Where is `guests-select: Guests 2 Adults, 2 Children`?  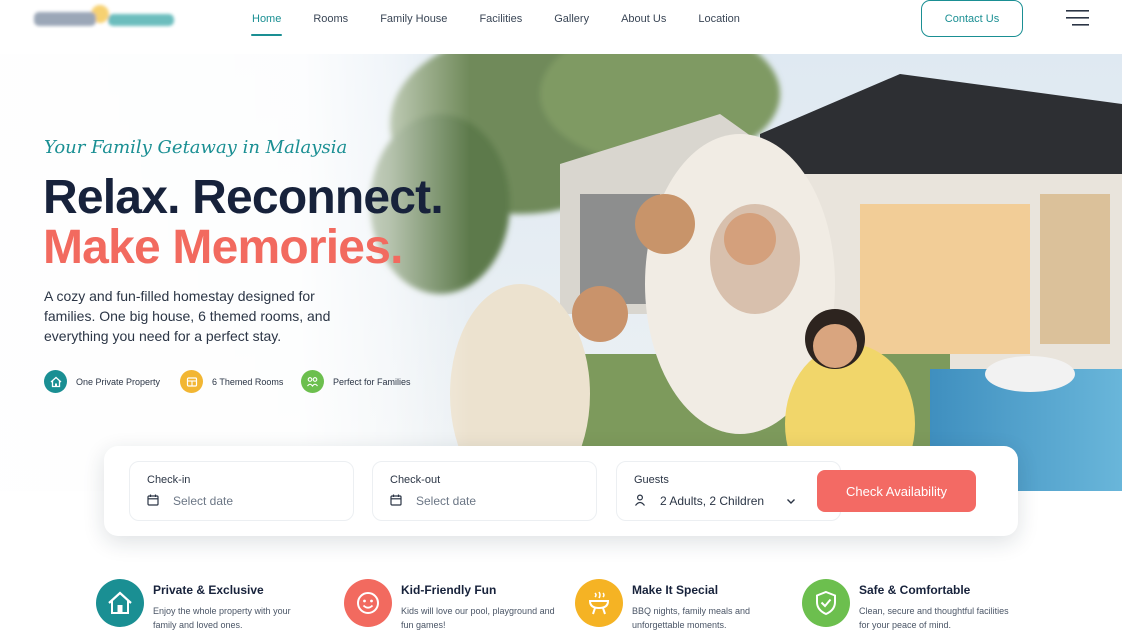 guests-select: Guests 2 Adults, 2 Children is located at coordinates (728, 491).